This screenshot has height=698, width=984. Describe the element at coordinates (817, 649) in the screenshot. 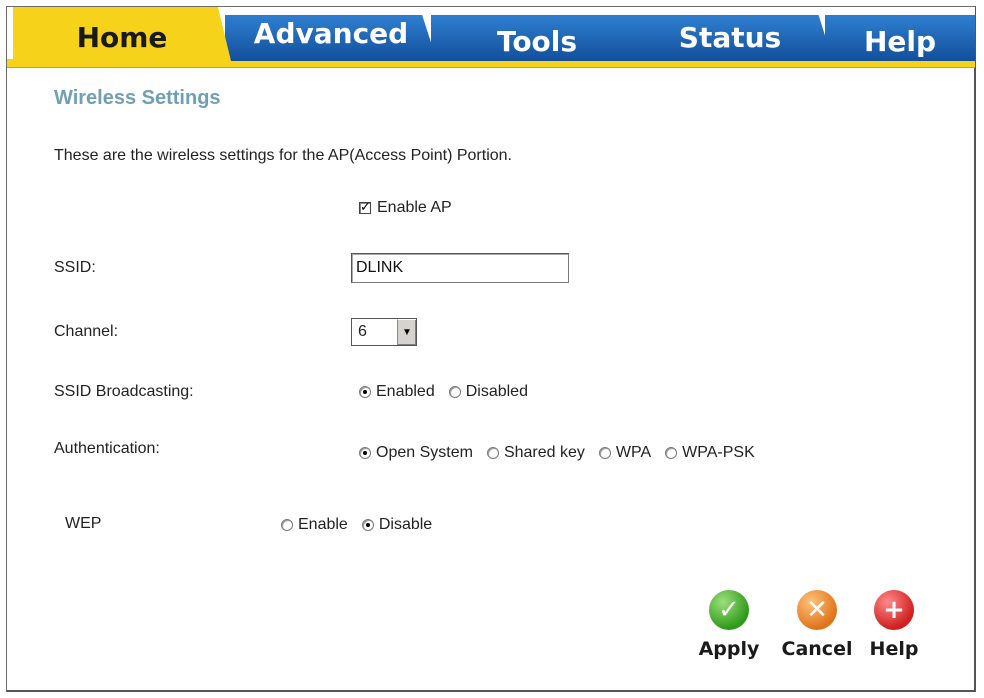

I see `cancel-label: Cancel` at that location.